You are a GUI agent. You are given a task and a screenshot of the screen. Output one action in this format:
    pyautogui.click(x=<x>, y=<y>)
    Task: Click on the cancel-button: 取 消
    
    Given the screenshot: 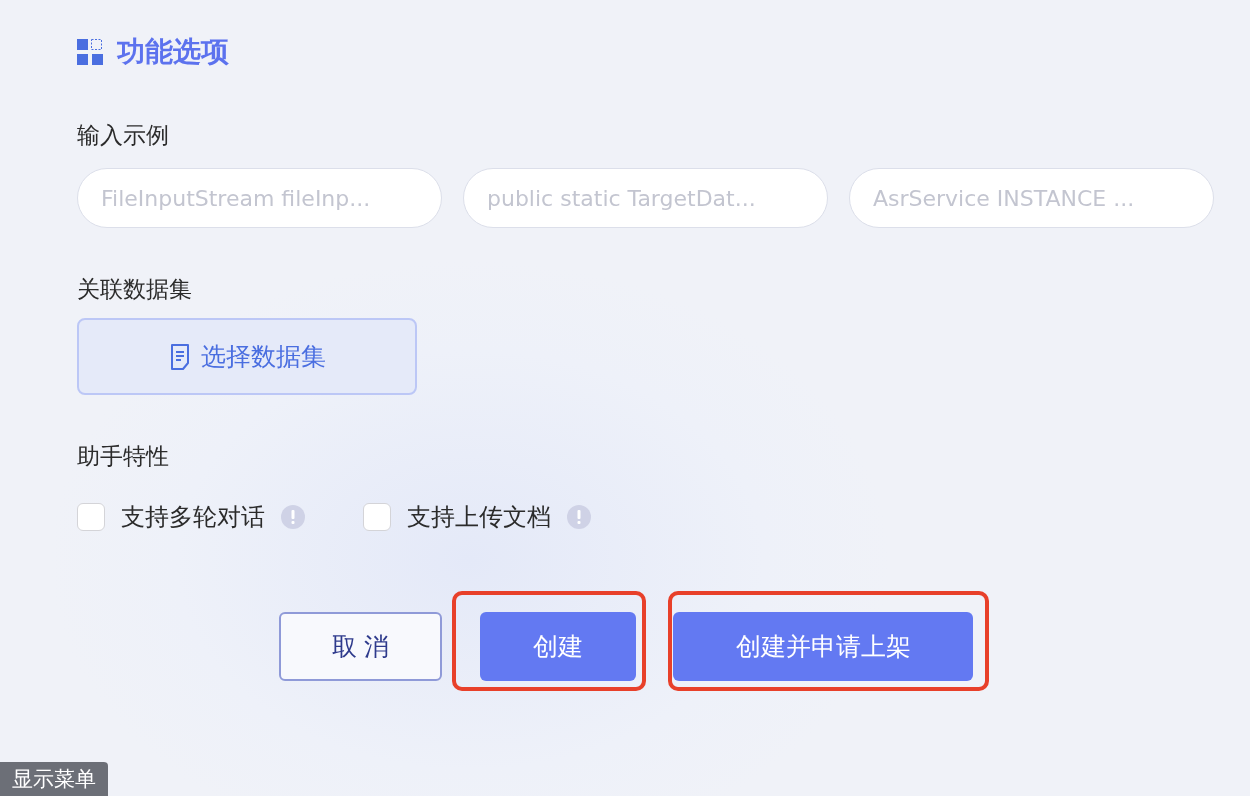 What is the action you would take?
    pyautogui.click(x=360, y=646)
    